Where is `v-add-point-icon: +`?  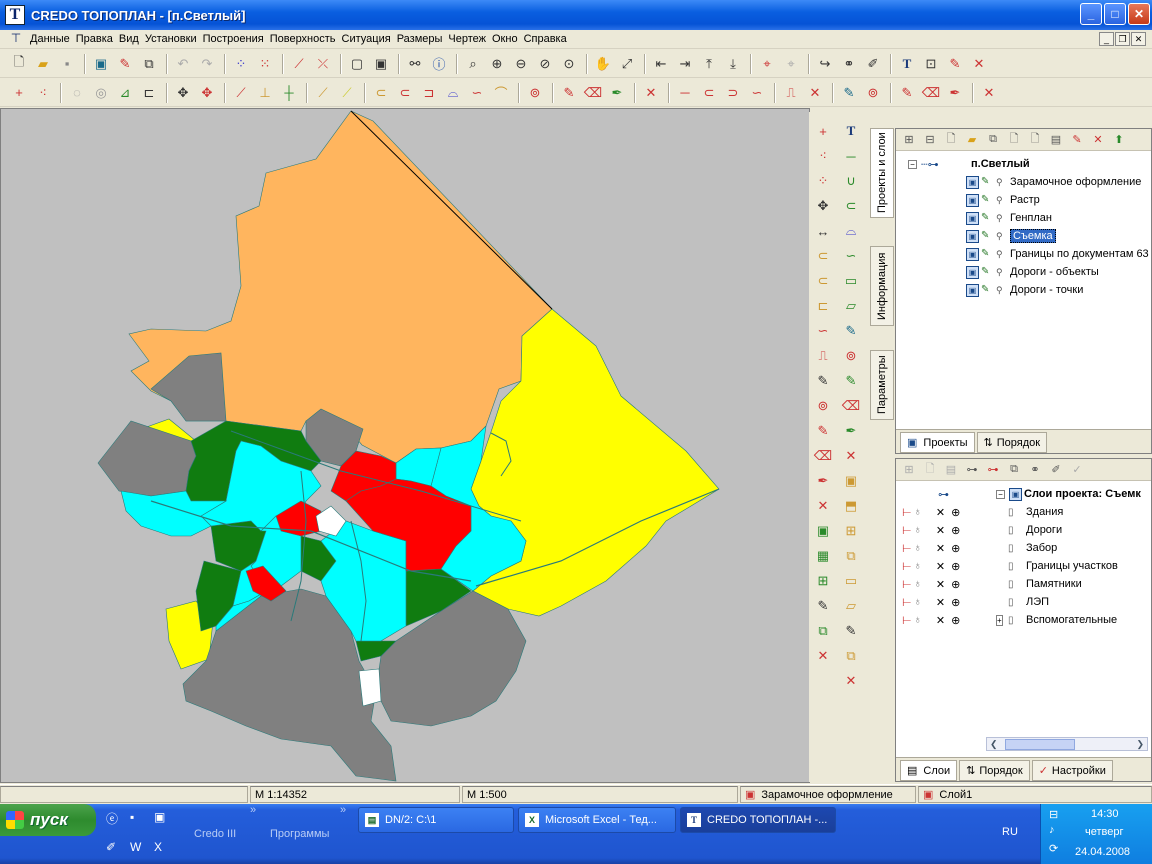 v-add-point-icon: + is located at coordinates (823, 131).